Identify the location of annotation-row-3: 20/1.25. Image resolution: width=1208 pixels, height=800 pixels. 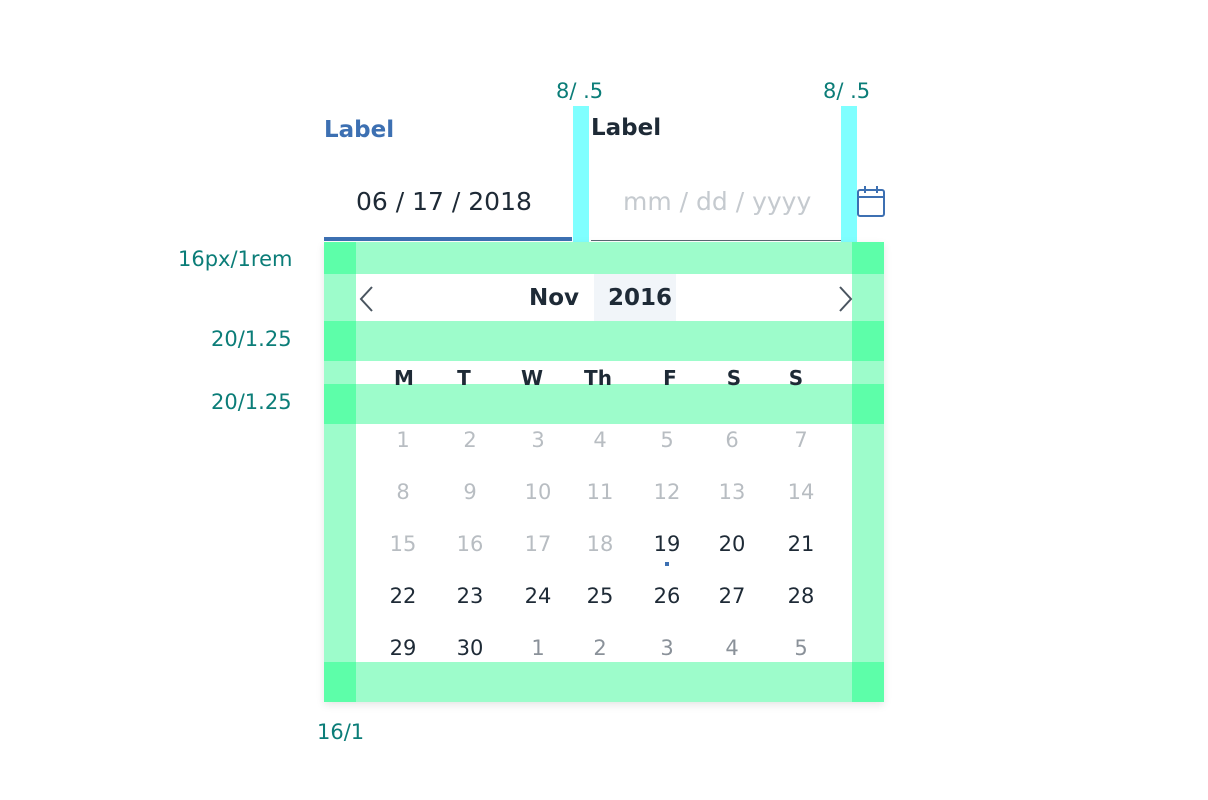
(251, 402).